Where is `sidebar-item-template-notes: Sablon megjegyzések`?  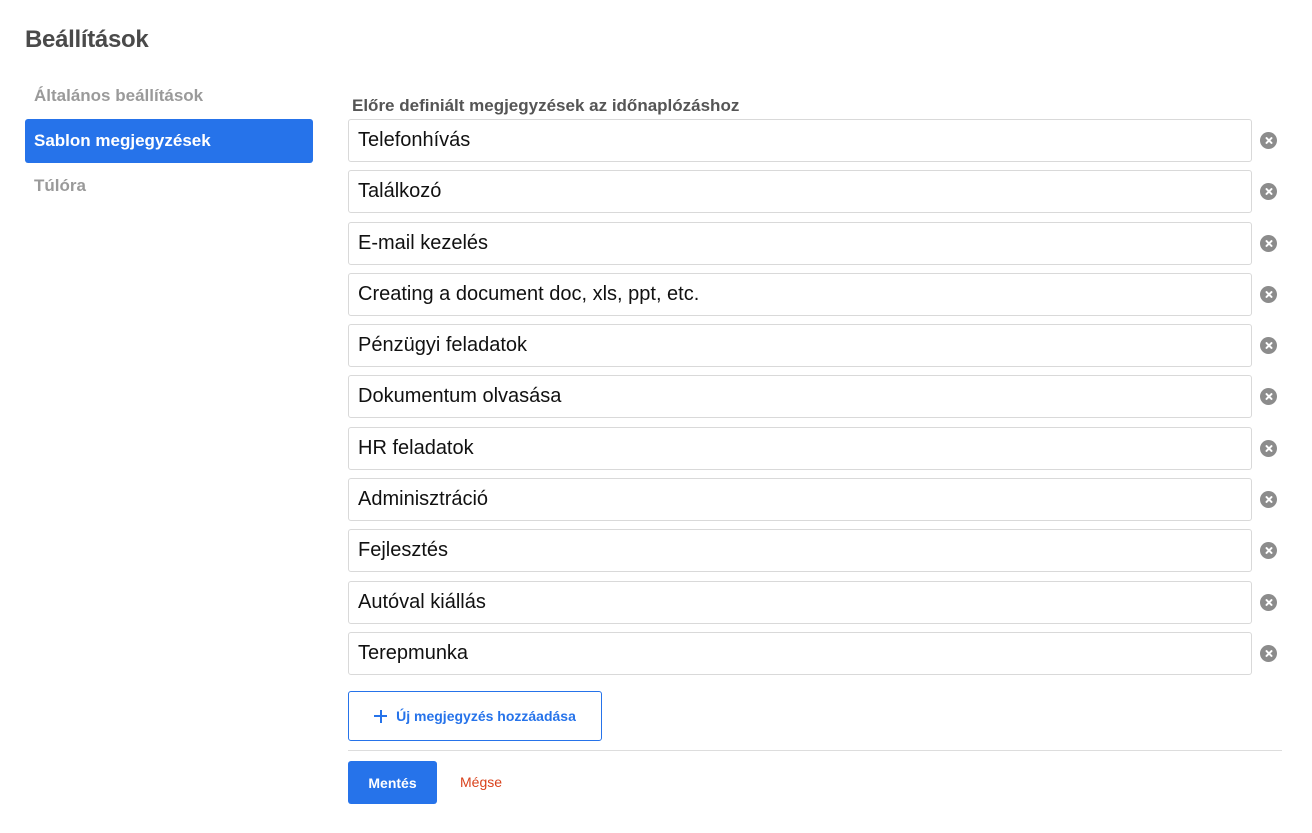 sidebar-item-template-notes: Sablon megjegyzések is located at coordinates (169, 141).